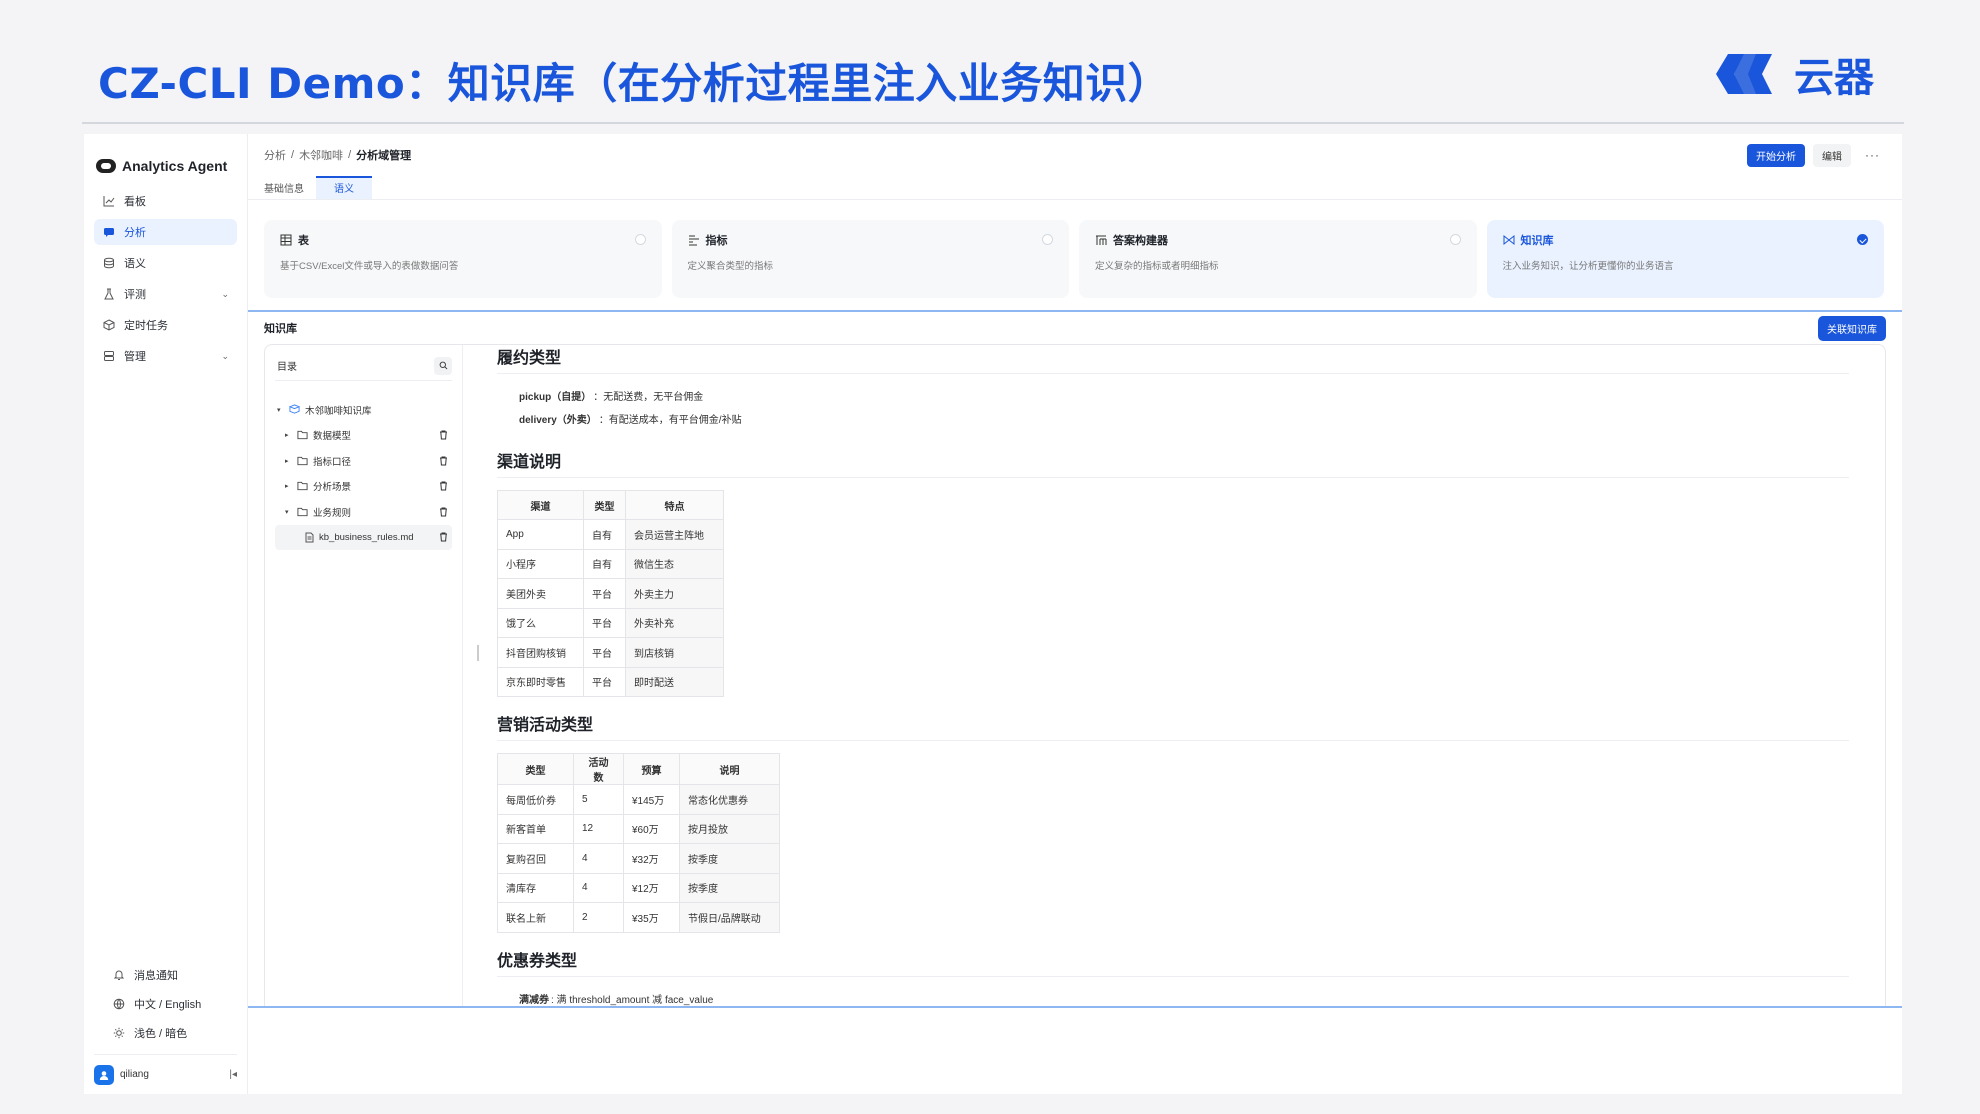  Describe the element at coordinates (275, 155) in the screenshot. I see `breadcrumb-item: 分析` at that location.